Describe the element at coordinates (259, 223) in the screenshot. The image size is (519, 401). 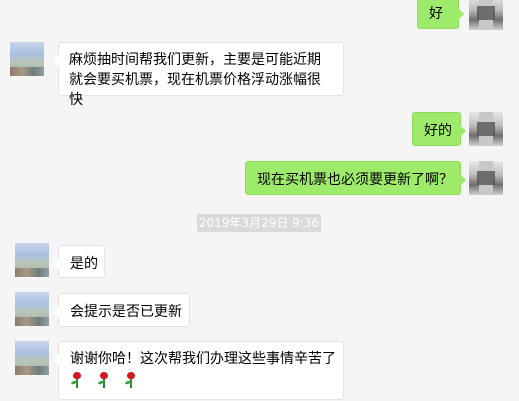
I see `timestamp-label: 2019年3月29日 9:36` at that location.